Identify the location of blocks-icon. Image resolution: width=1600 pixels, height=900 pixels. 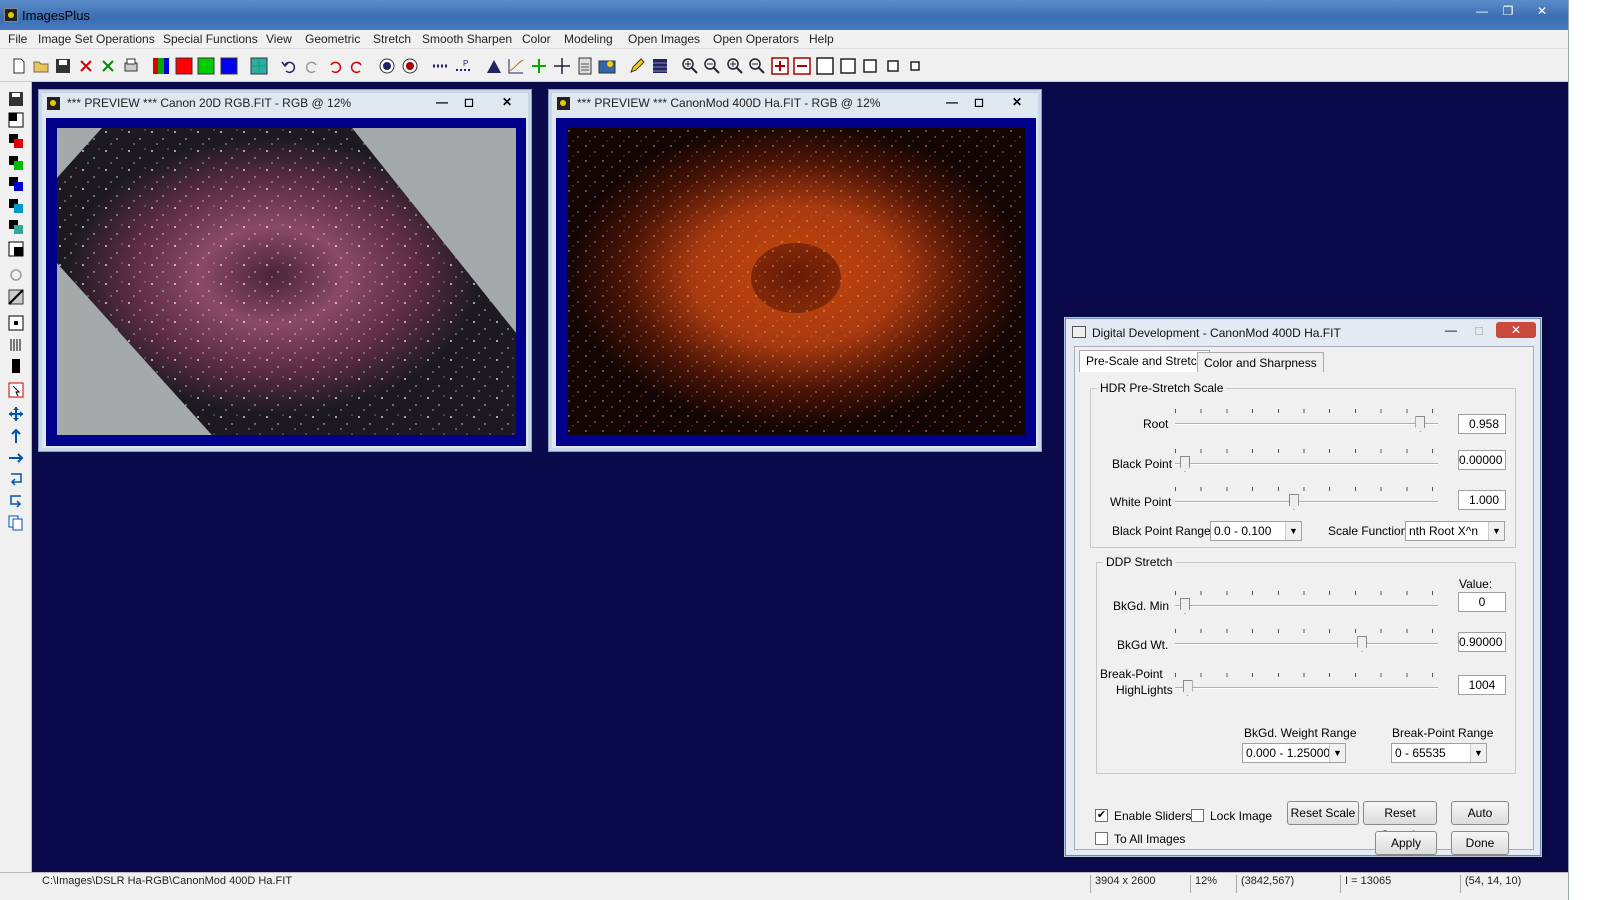
(660, 66).